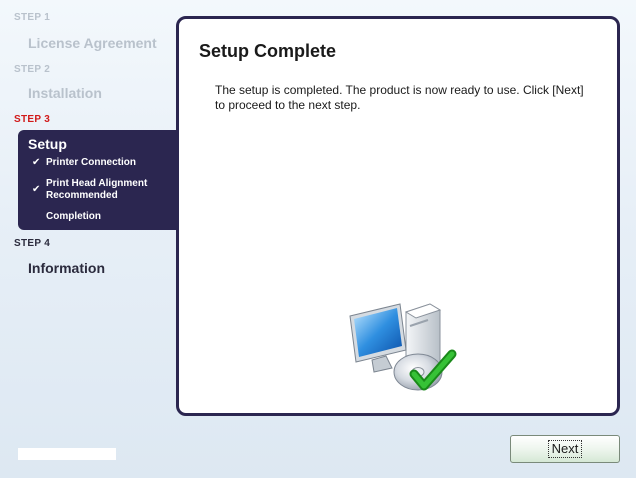 This screenshot has height=478, width=636. Describe the element at coordinates (73, 216) in the screenshot. I see `substep-label: Completion` at that location.